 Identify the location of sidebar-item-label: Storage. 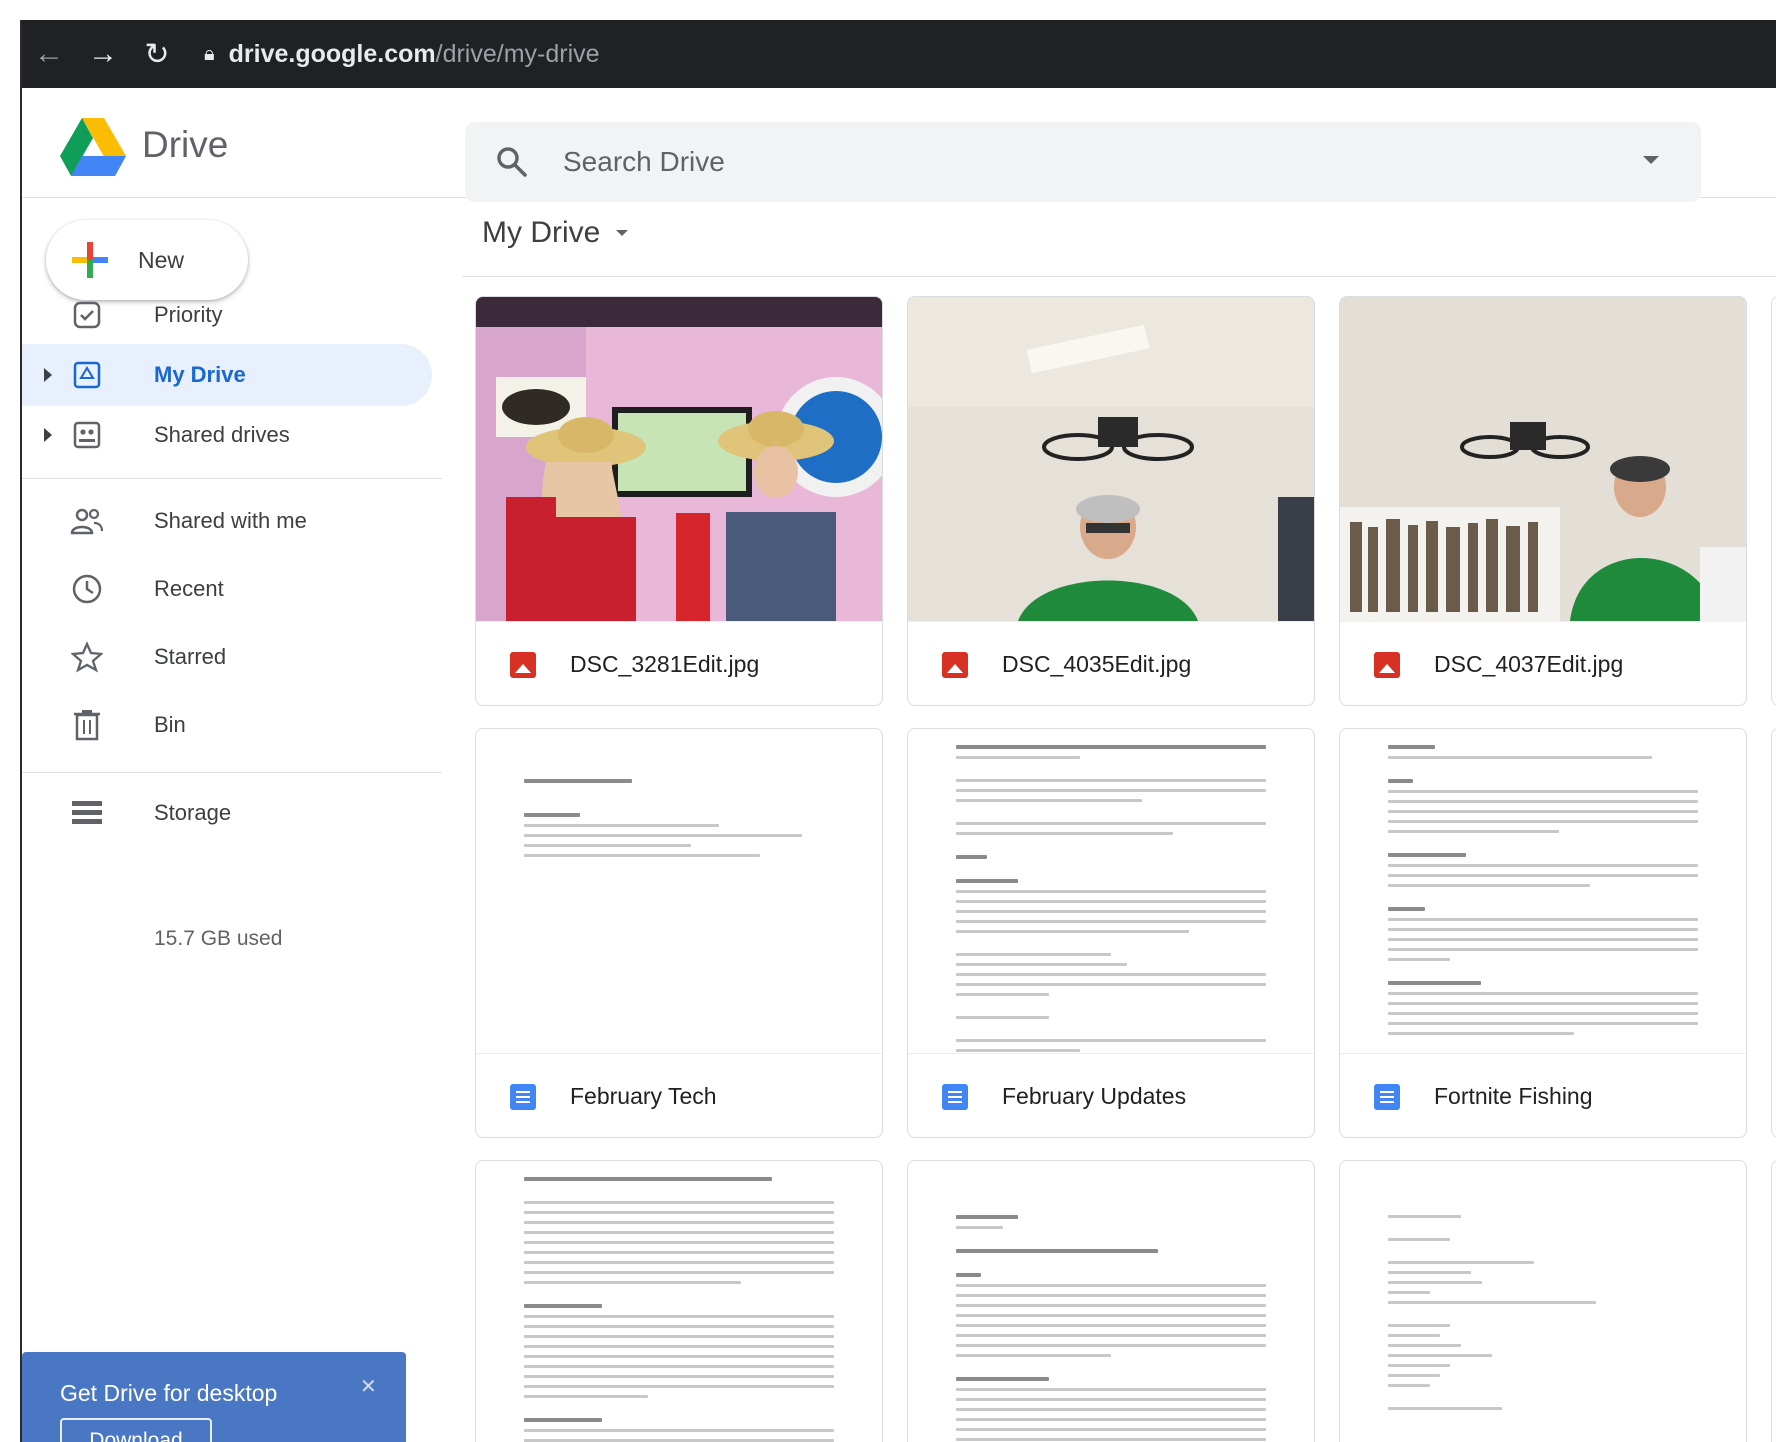
(193, 812).